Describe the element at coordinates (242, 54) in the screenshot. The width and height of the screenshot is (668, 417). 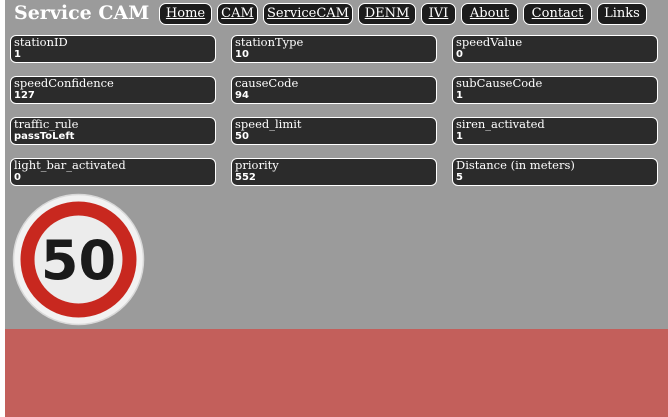
I see `field-value: 10` at that location.